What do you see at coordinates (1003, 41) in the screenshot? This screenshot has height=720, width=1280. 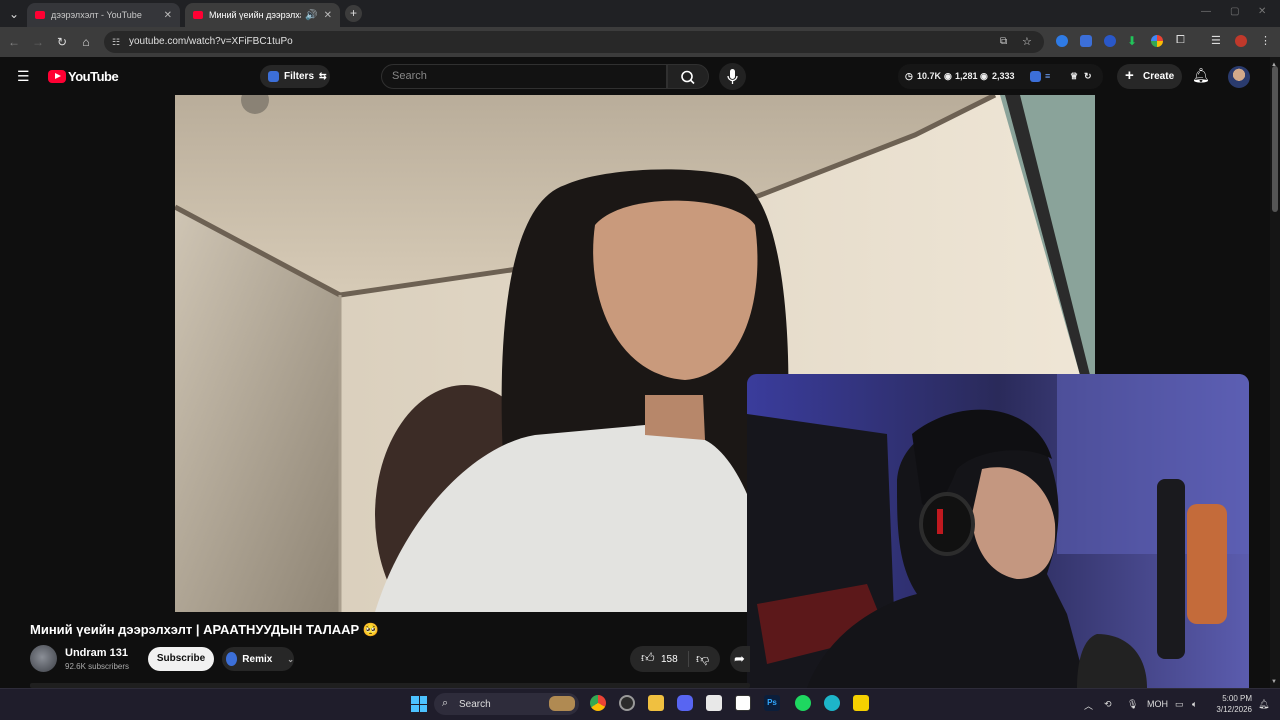 I see `install-app-icon: ⧉` at bounding box center [1003, 41].